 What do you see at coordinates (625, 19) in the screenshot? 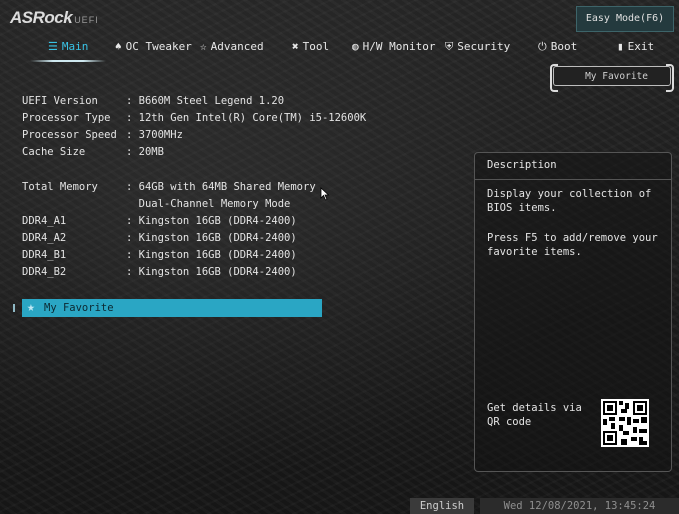
I see `easy-mode-button: Easy Mode(F6)` at bounding box center [625, 19].